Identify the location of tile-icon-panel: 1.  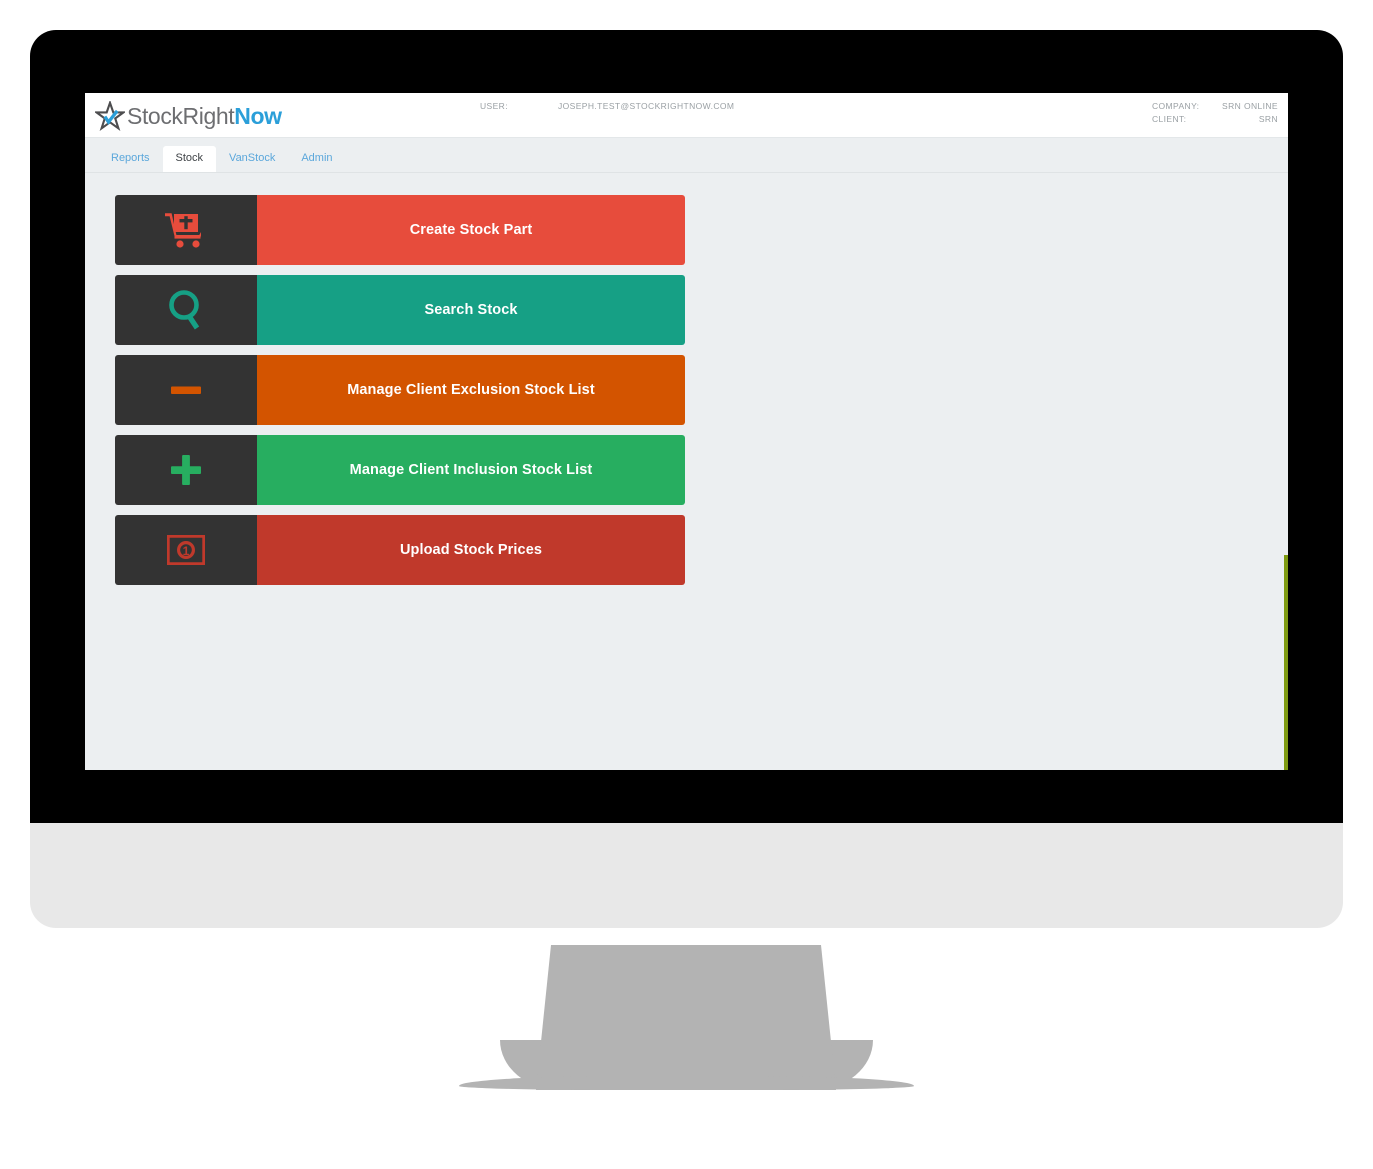
(186, 550).